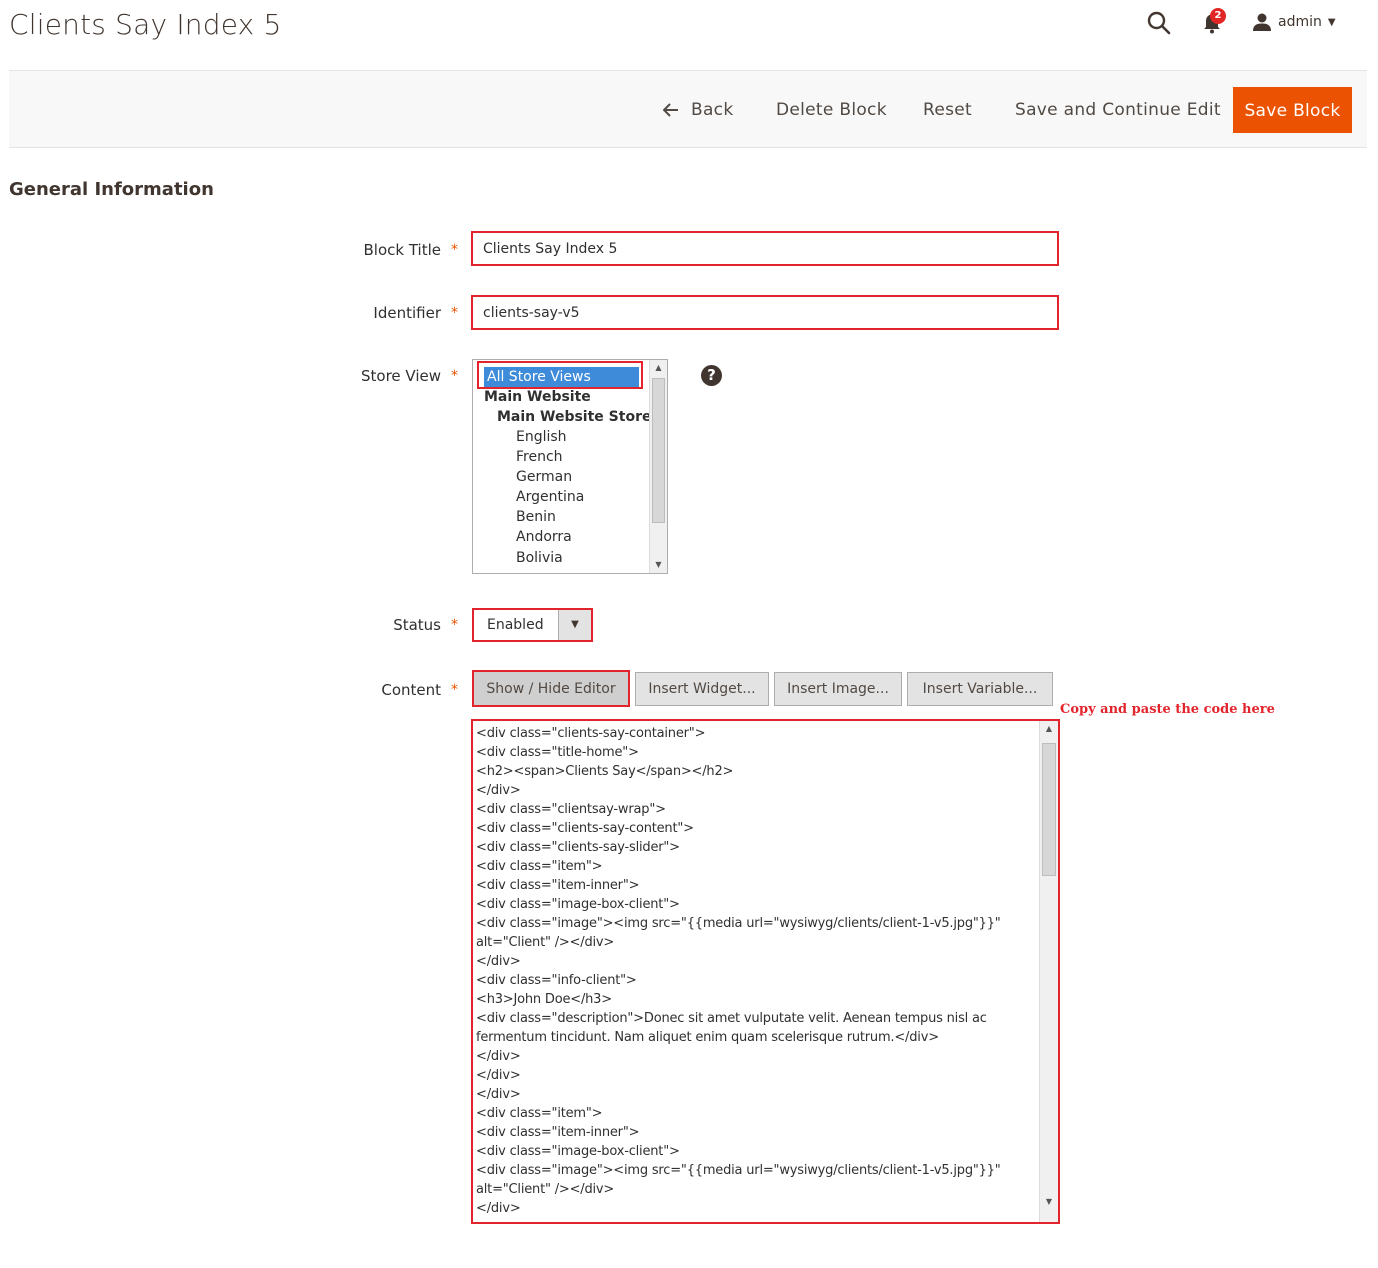  Describe the element at coordinates (765, 312) in the screenshot. I see `identifier-input` at that location.